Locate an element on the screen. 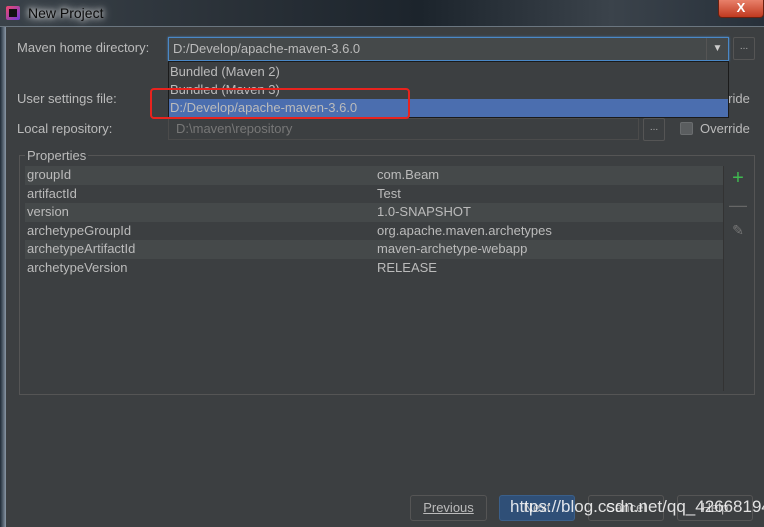  close-button: X is located at coordinates (741, 9).